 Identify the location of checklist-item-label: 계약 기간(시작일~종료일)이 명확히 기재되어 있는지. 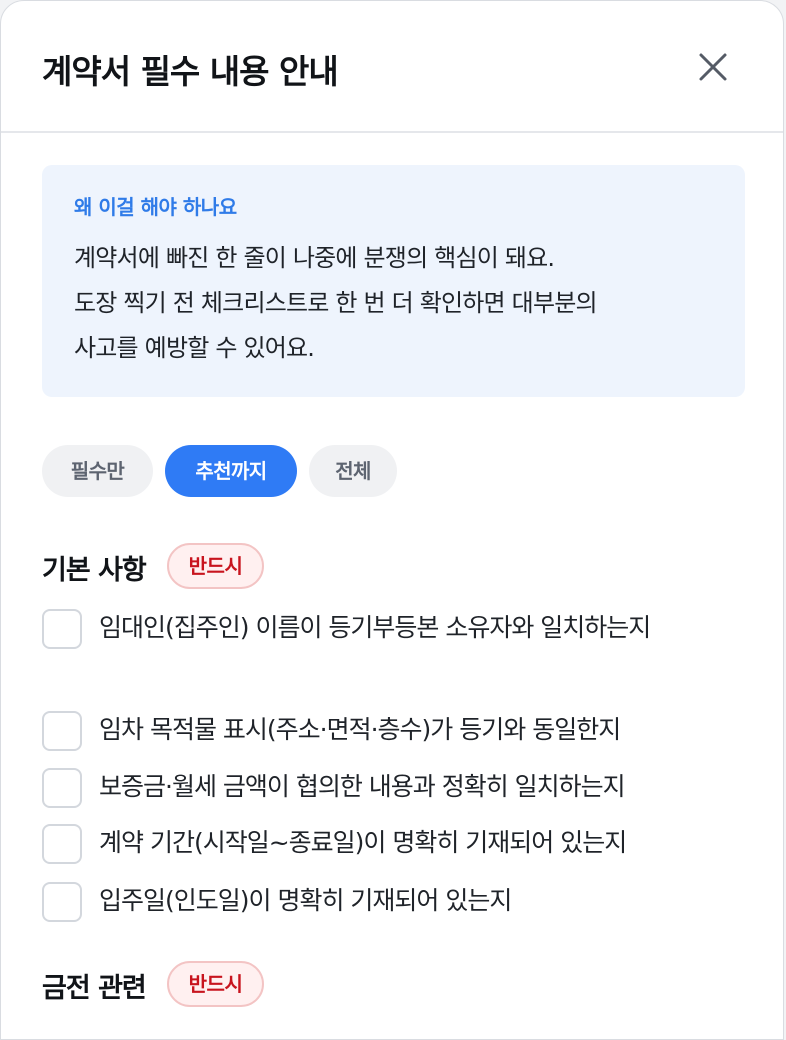
(363, 842).